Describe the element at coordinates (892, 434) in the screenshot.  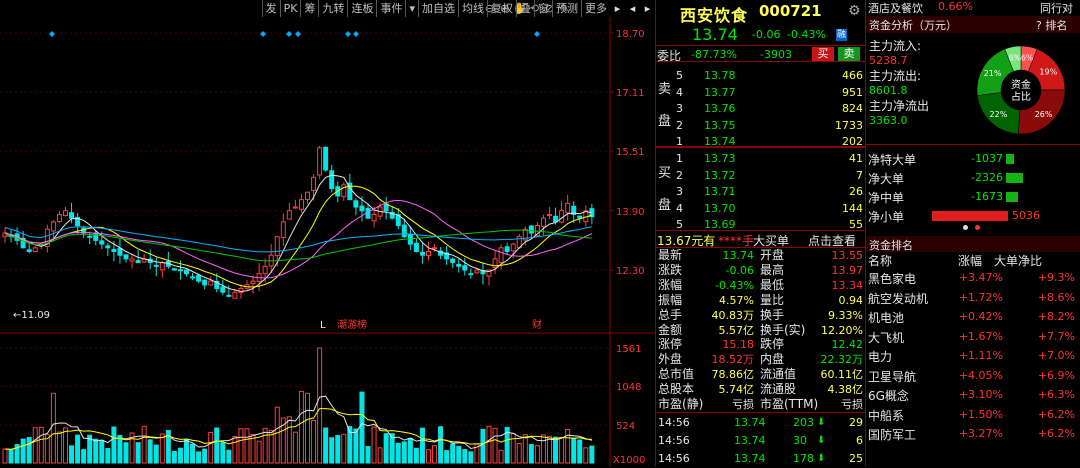
I see `rank-name: 国防军工` at that location.